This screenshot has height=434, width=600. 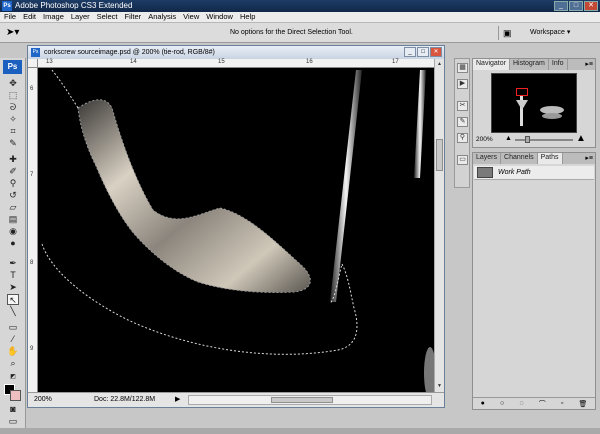 I want to click on window-controls: _ □ ✕, so click(x=576, y=6).